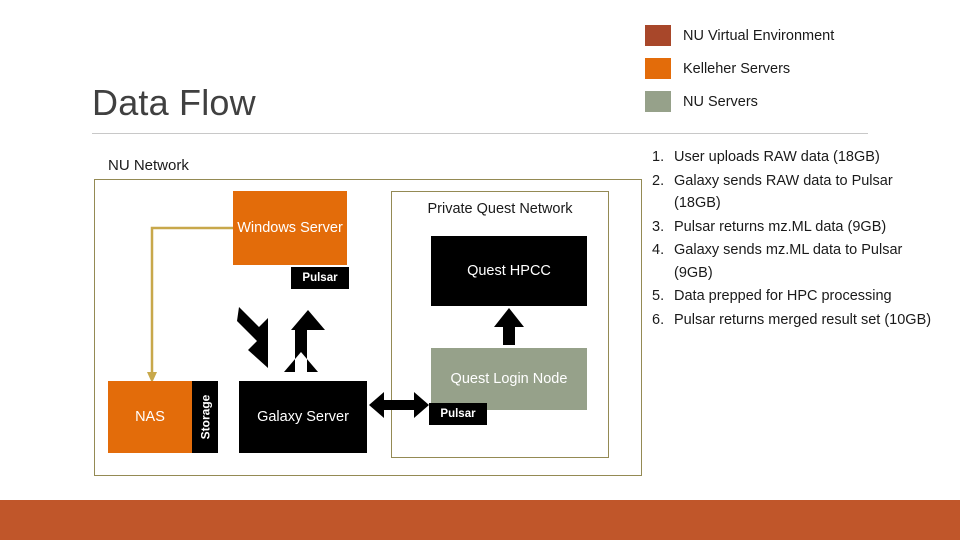 Image resolution: width=960 pixels, height=540 pixels. I want to click on private-quest-network-label: Private Quest Network, so click(500, 209).